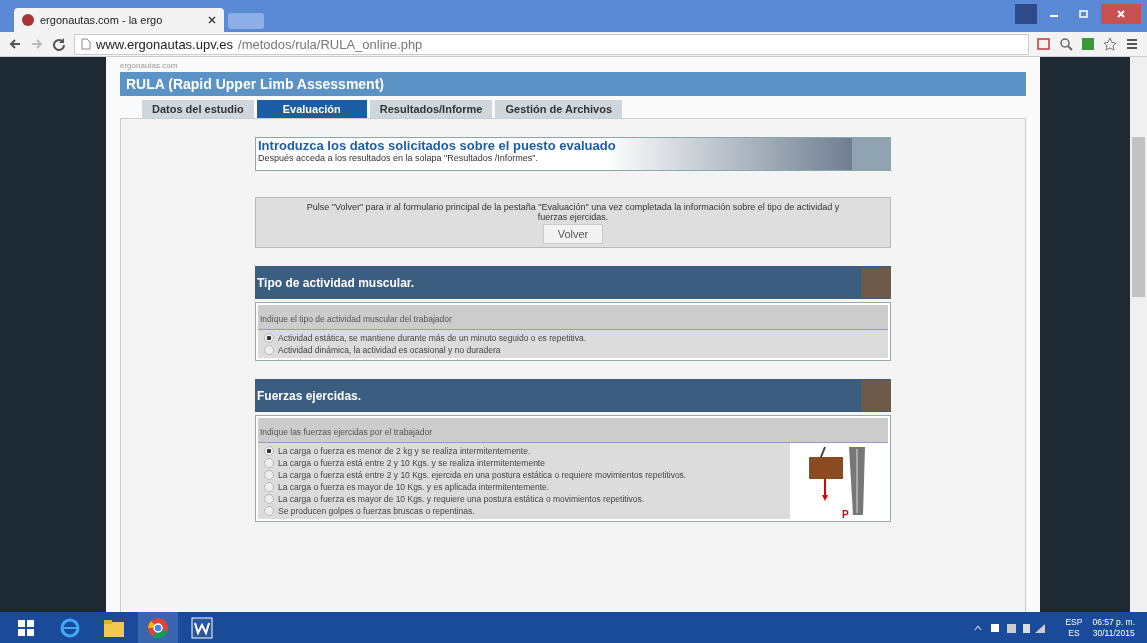 The height and width of the screenshot is (643, 1147). Describe the element at coordinates (15, 44) in the screenshot. I see `back-icon` at that location.